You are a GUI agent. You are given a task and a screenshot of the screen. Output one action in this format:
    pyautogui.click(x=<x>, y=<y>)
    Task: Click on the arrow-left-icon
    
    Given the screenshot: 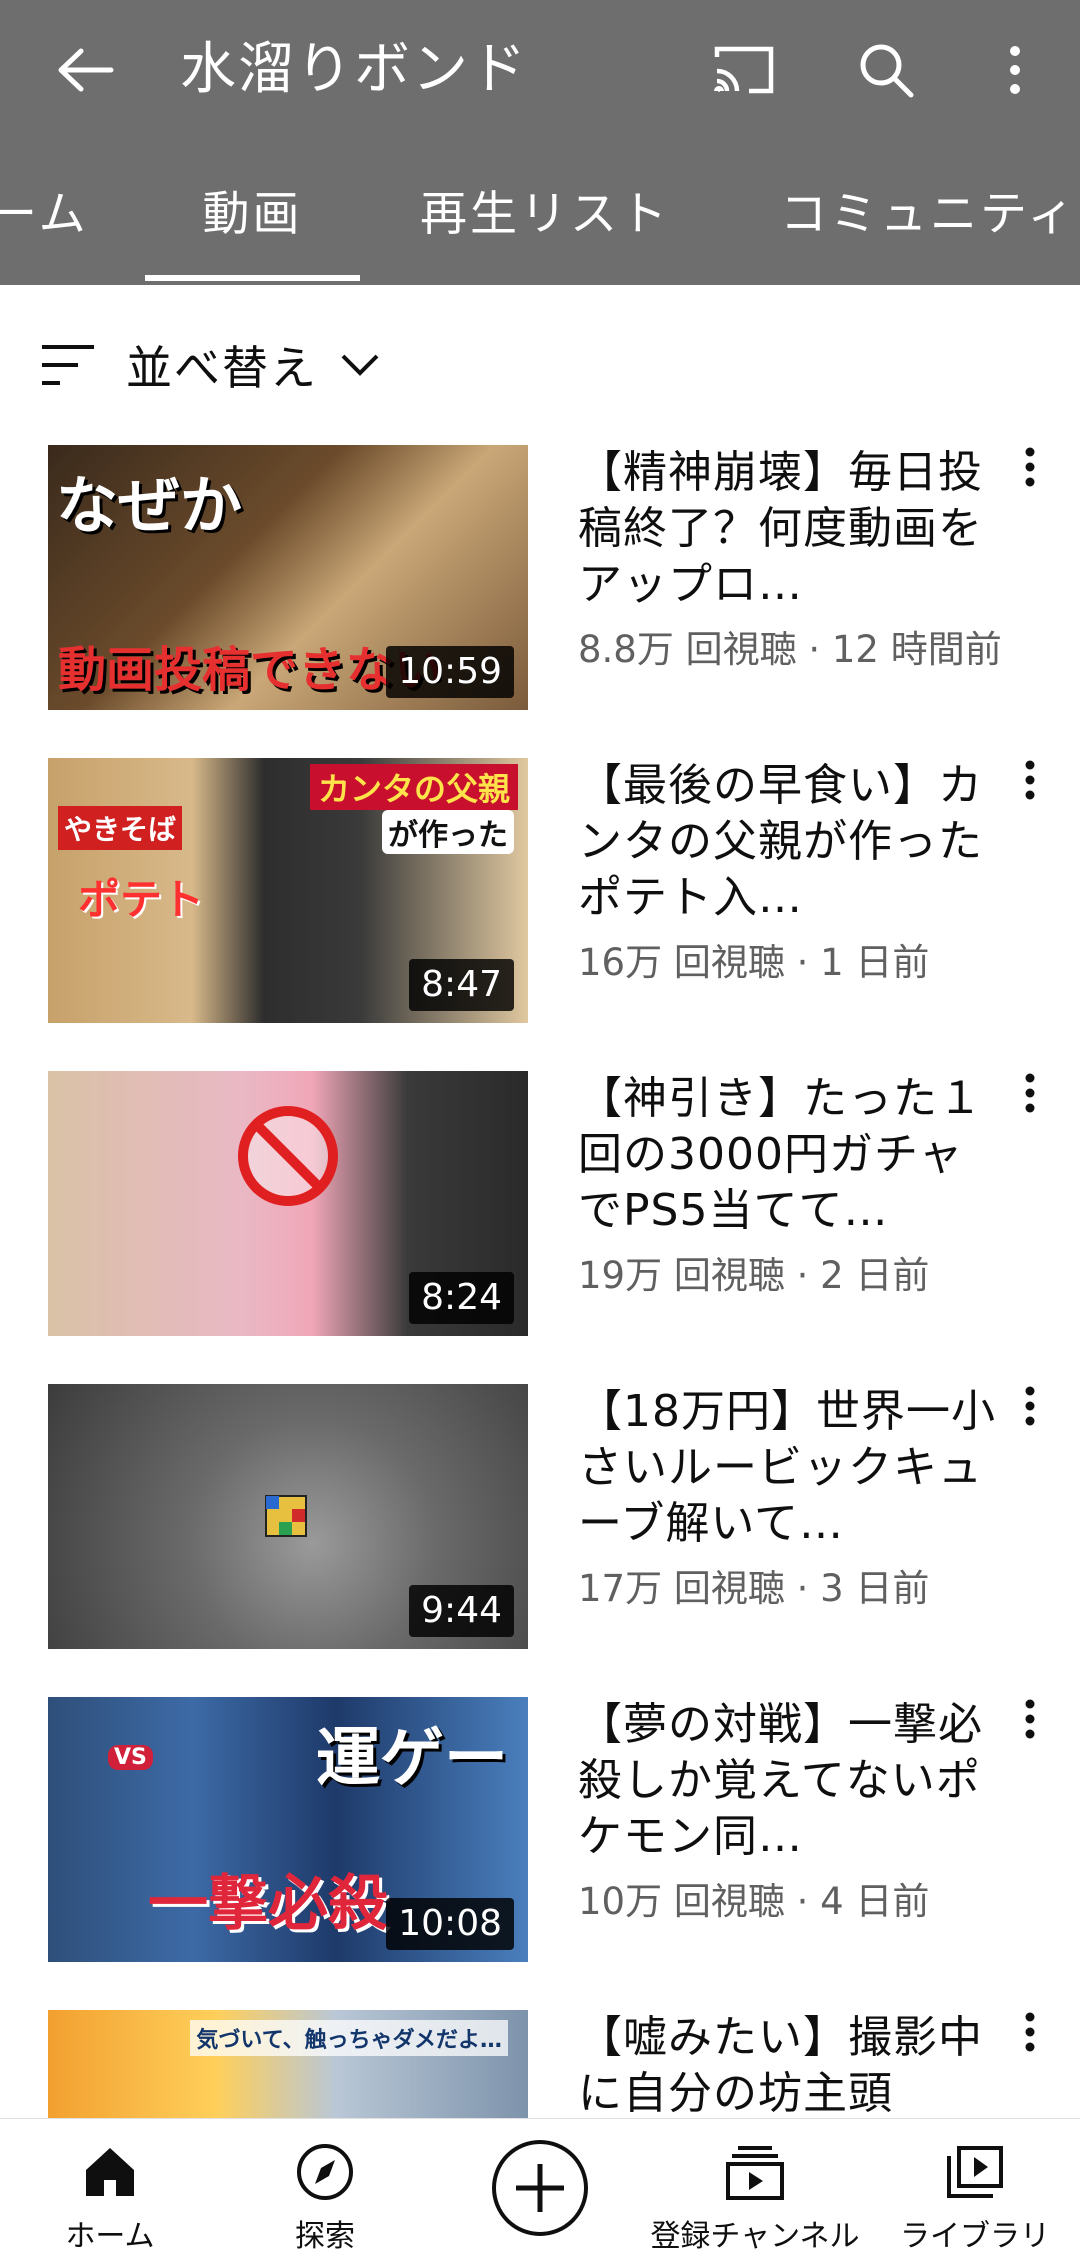 What is the action you would take?
    pyautogui.click(x=86, y=70)
    